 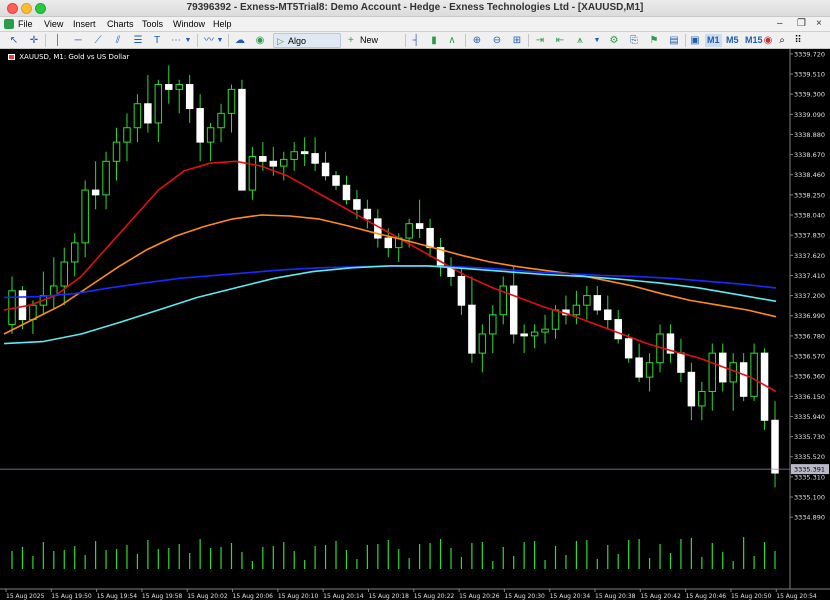 What do you see at coordinates (674, 40) in the screenshot?
I see `properties-icon: ▤` at bounding box center [674, 40].